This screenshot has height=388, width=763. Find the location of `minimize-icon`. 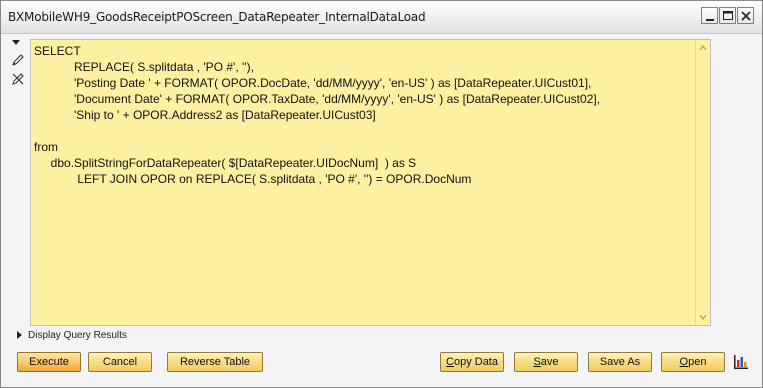

minimize-icon is located at coordinates (710, 20).